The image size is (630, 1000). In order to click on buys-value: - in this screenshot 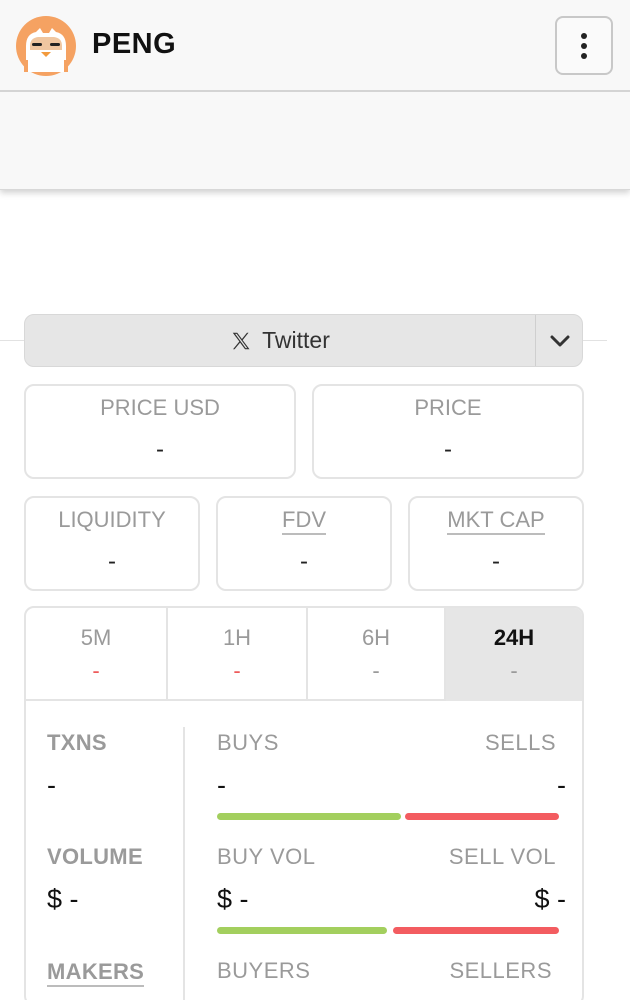, I will do `click(221, 785)`.